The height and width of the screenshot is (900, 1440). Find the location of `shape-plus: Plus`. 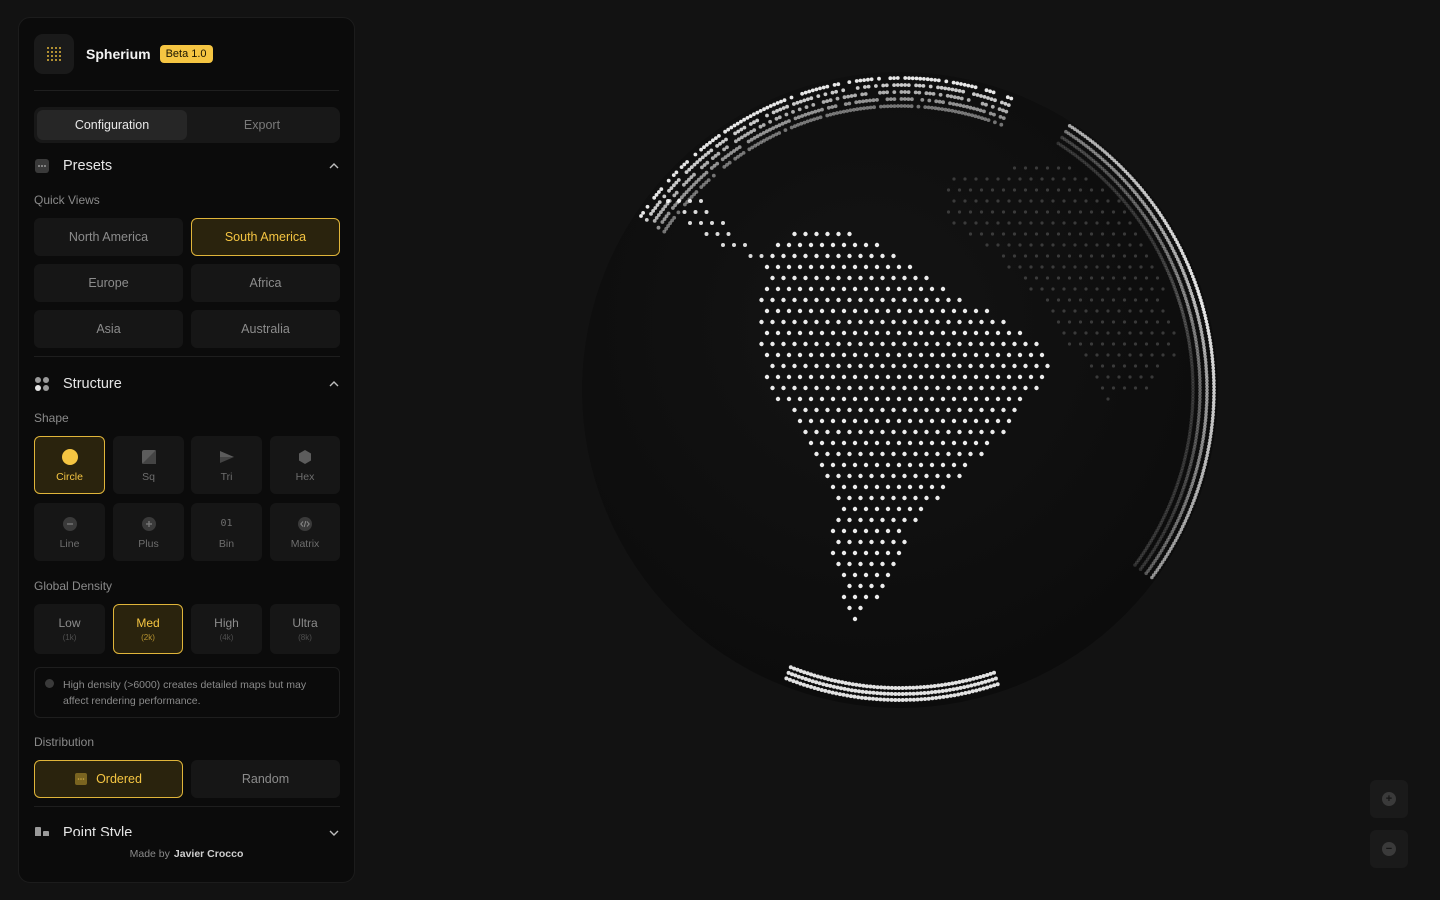

shape-plus: Plus is located at coordinates (148, 532).